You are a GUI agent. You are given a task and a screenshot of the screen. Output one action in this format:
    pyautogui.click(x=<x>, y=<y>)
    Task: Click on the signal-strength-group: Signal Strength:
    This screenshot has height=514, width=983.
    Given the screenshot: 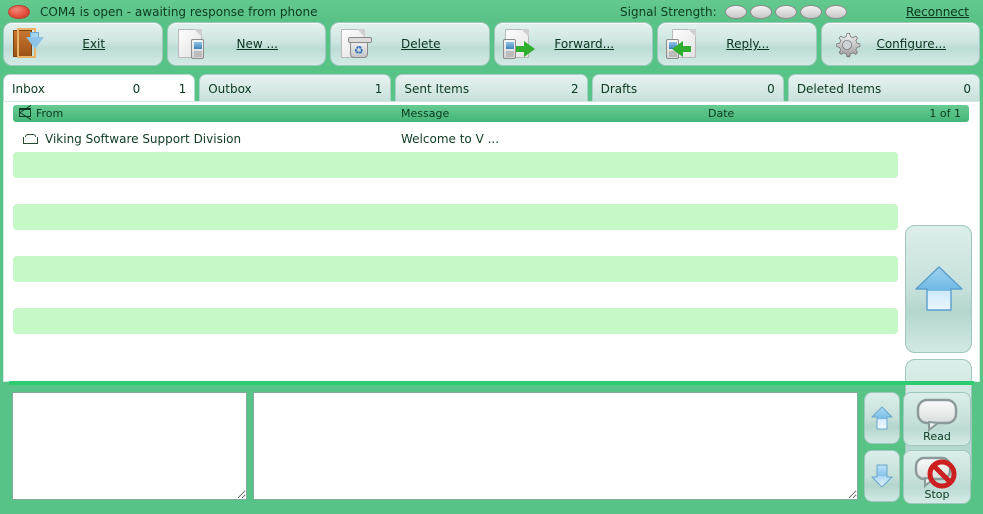 What is the action you would take?
    pyautogui.click(x=733, y=12)
    